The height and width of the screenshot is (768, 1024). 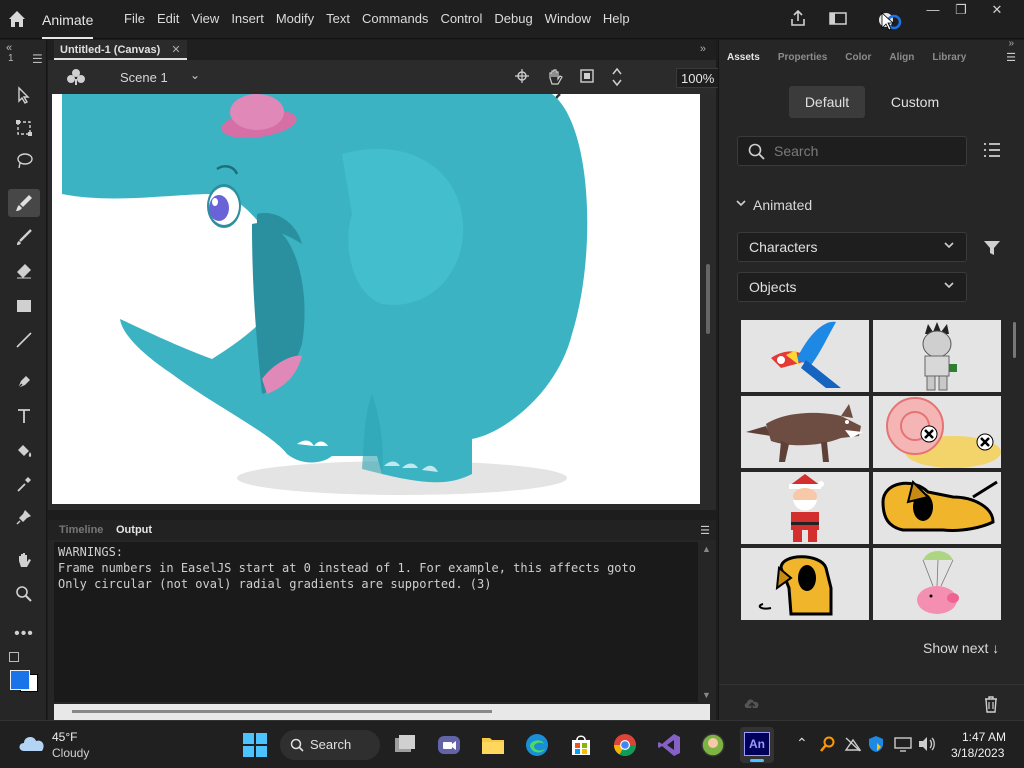 I want to click on tab-align: Align, so click(x=901, y=57).